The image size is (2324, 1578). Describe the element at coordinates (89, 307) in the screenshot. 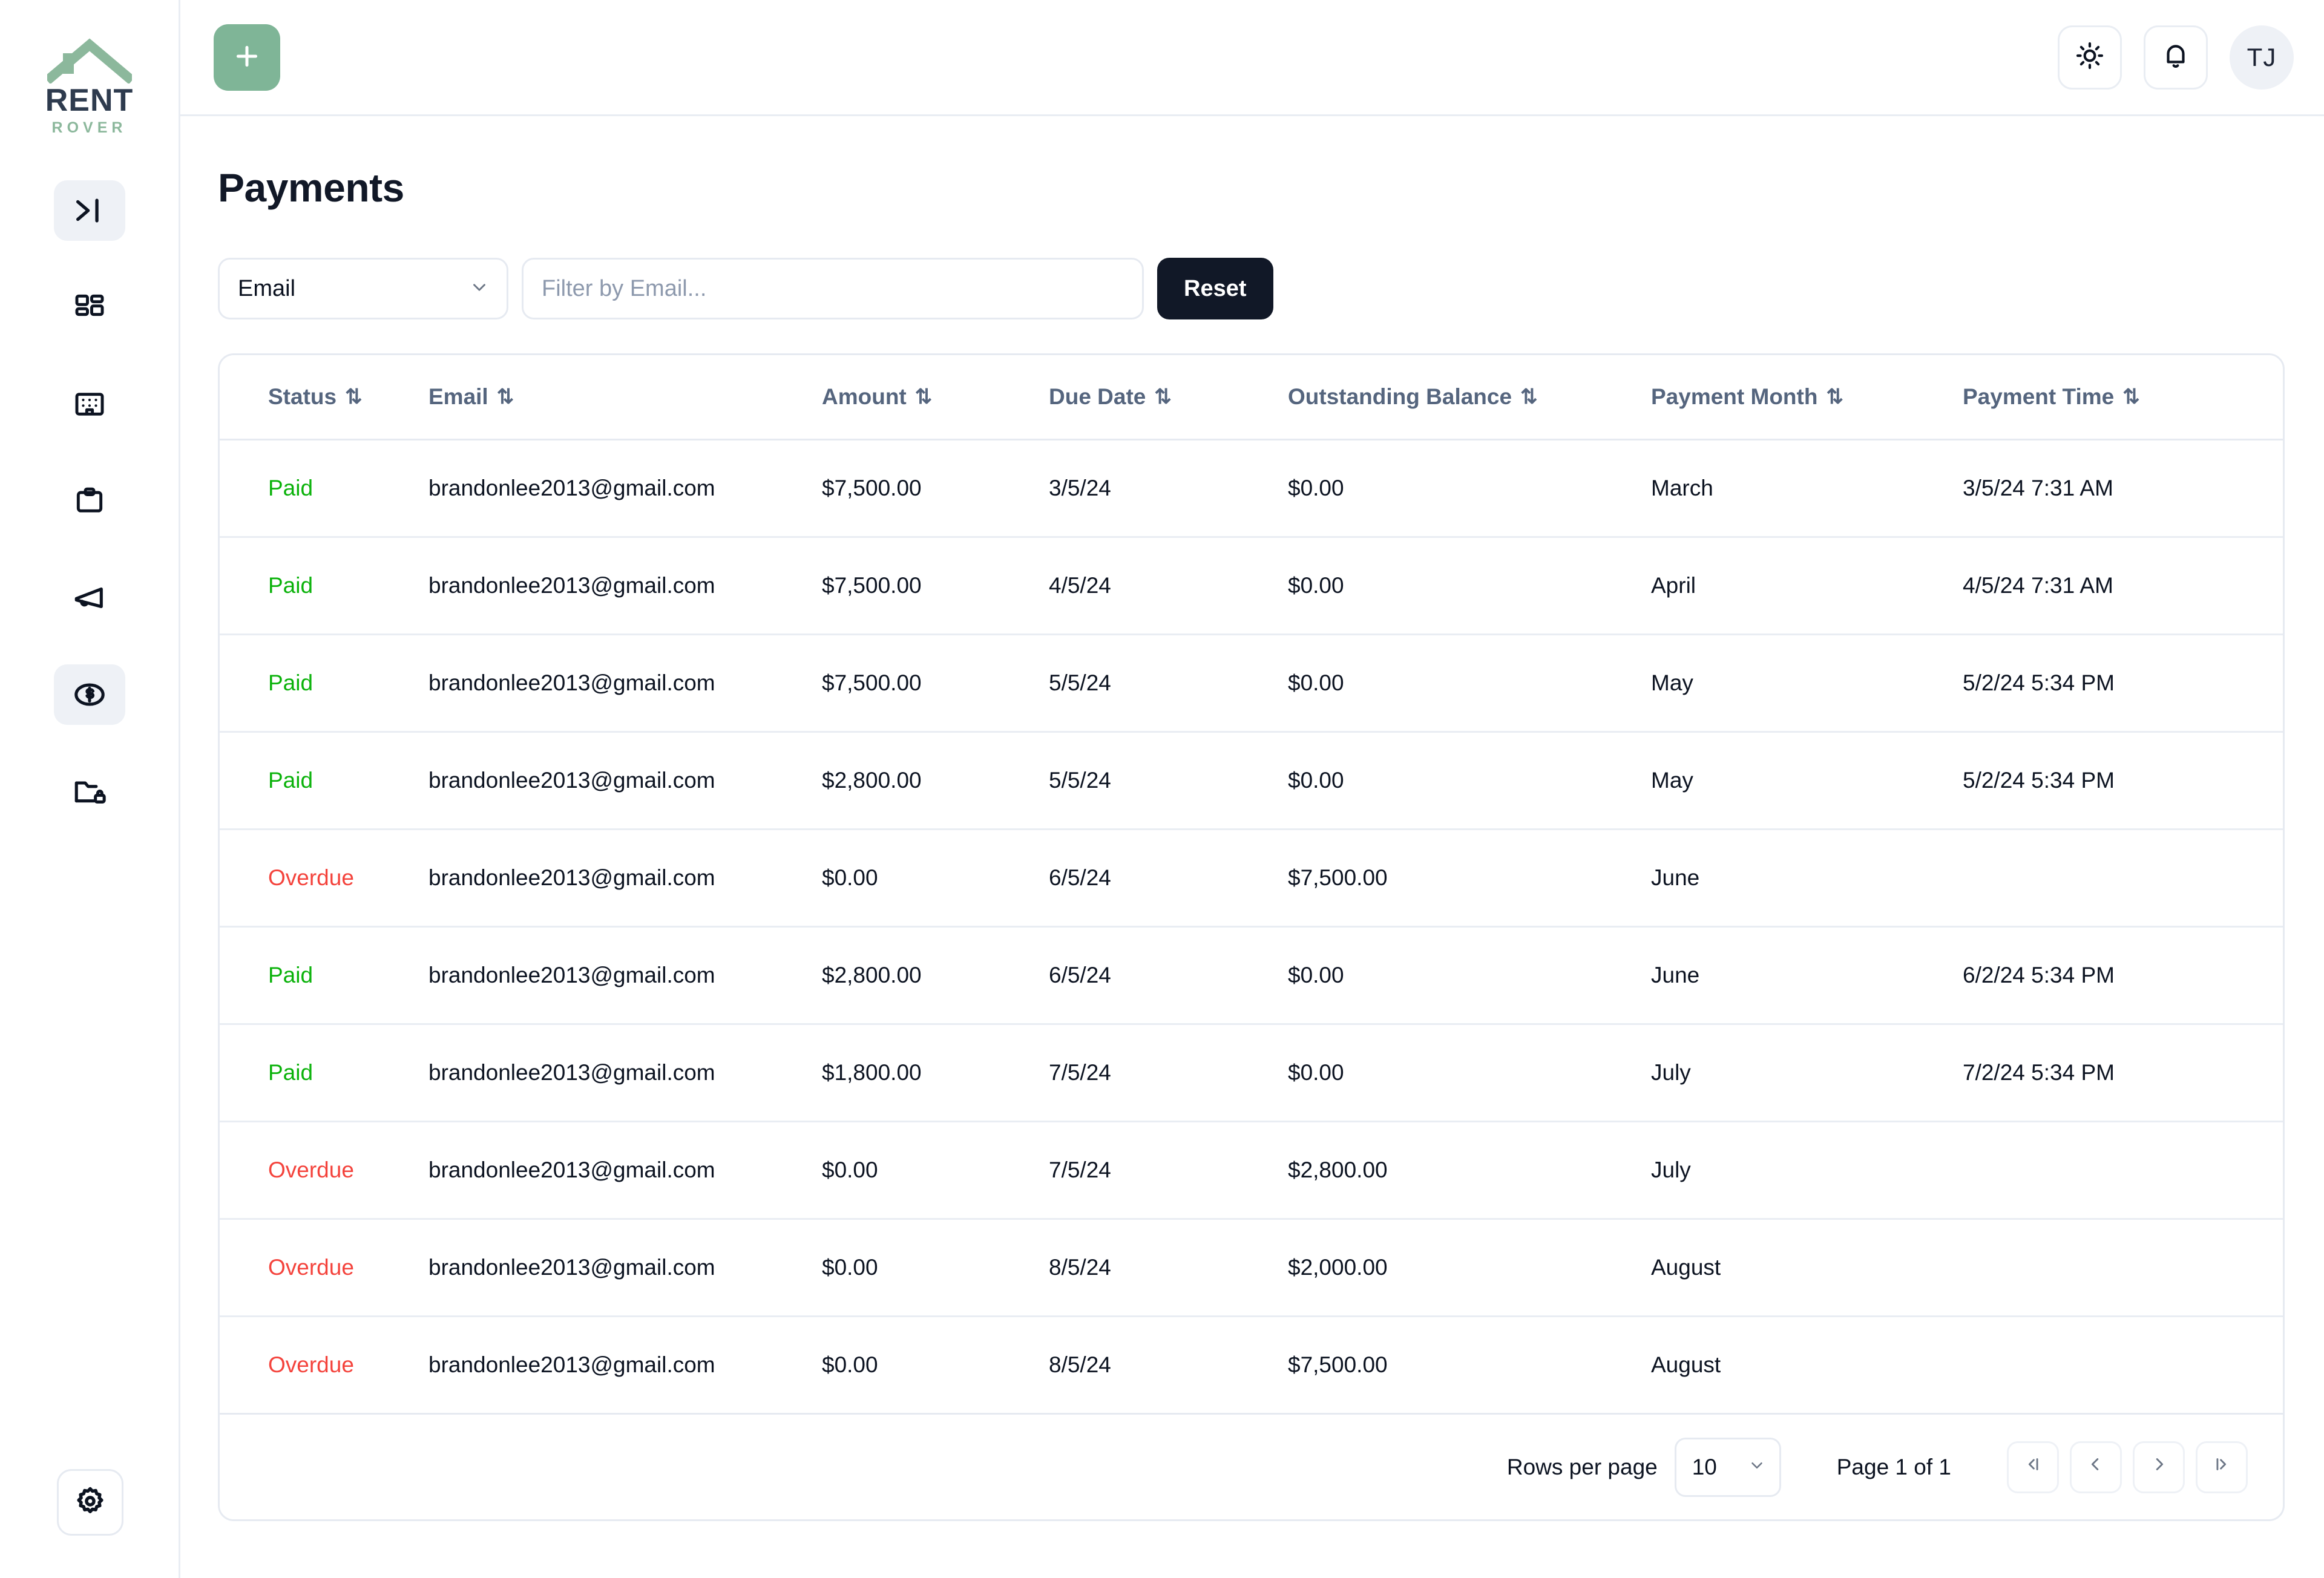

I see `sidebar-item-dashboard` at that location.